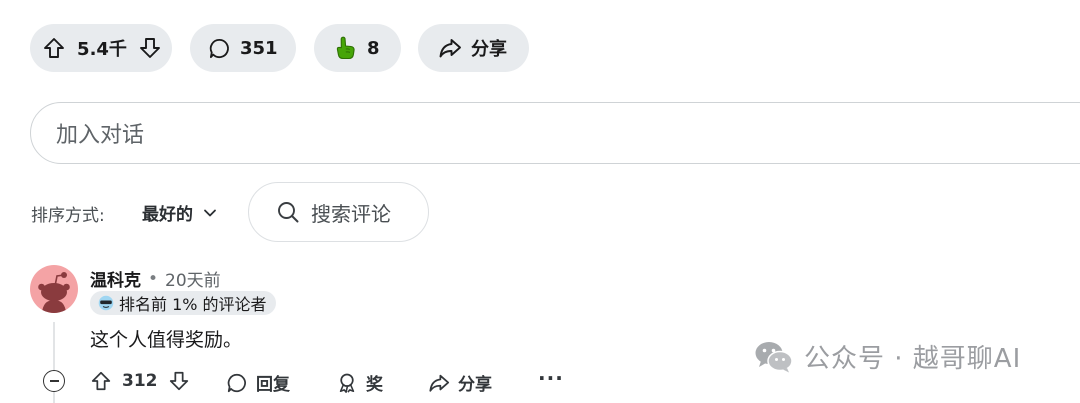 The height and width of the screenshot is (403, 1080). I want to click on post-vote-count: 5.4千, so click(102, 49).